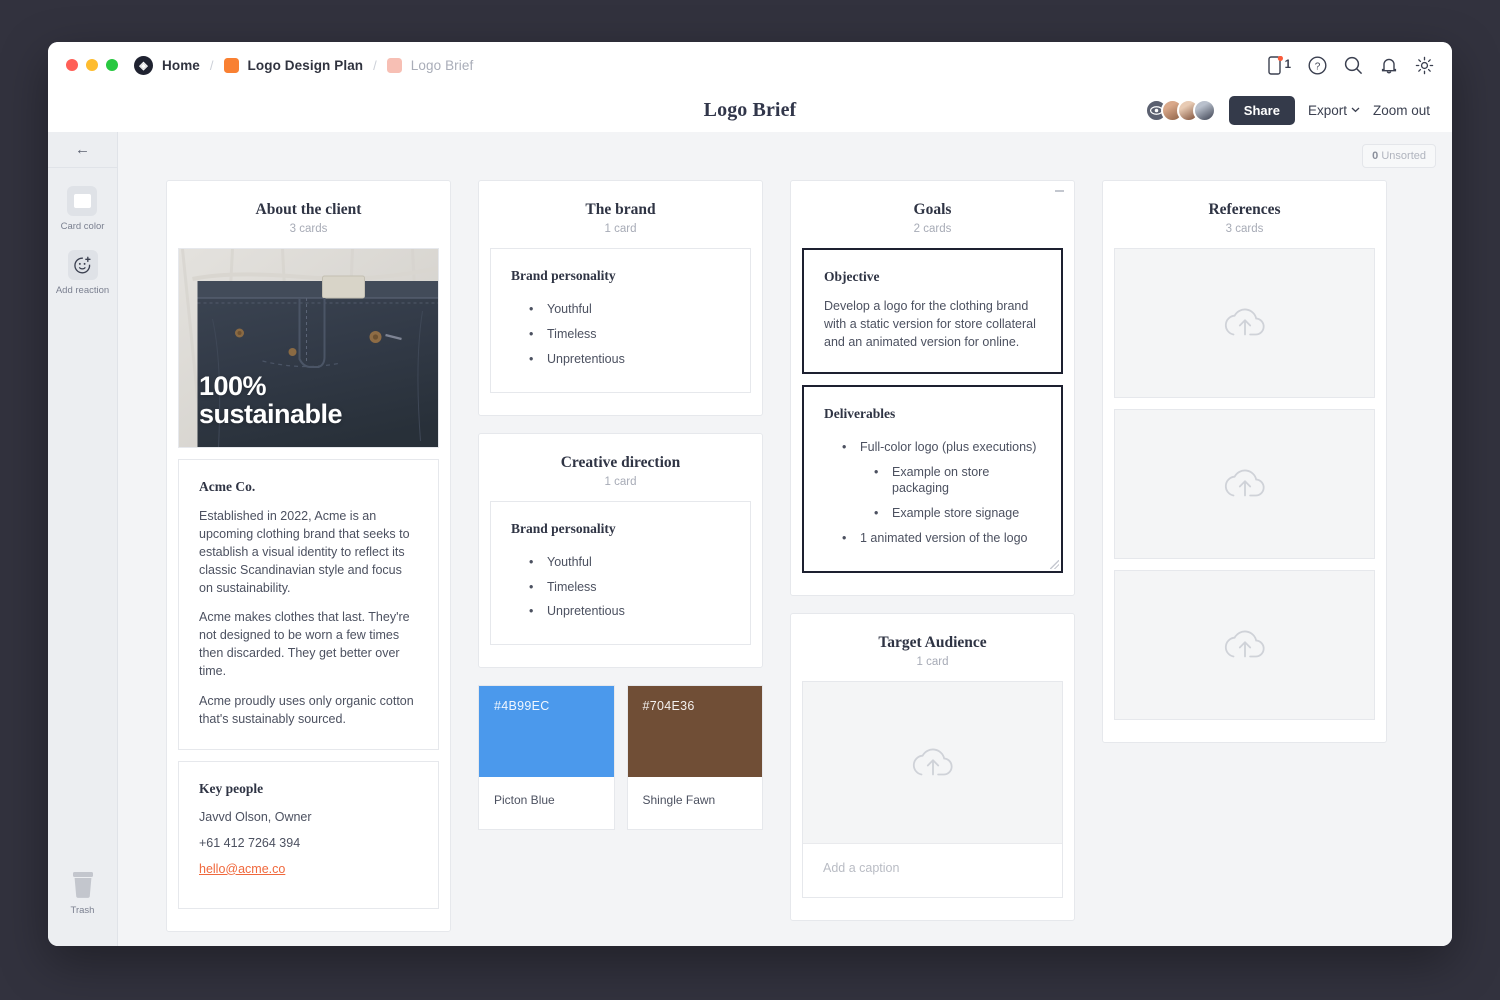 The image size is (1500, 1000). I want to click on help-icon: ?, so click(1317, 65).